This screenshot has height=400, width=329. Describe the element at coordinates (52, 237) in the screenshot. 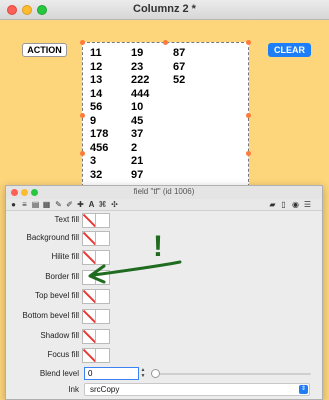

I see `property-label: Background fill` at that location.